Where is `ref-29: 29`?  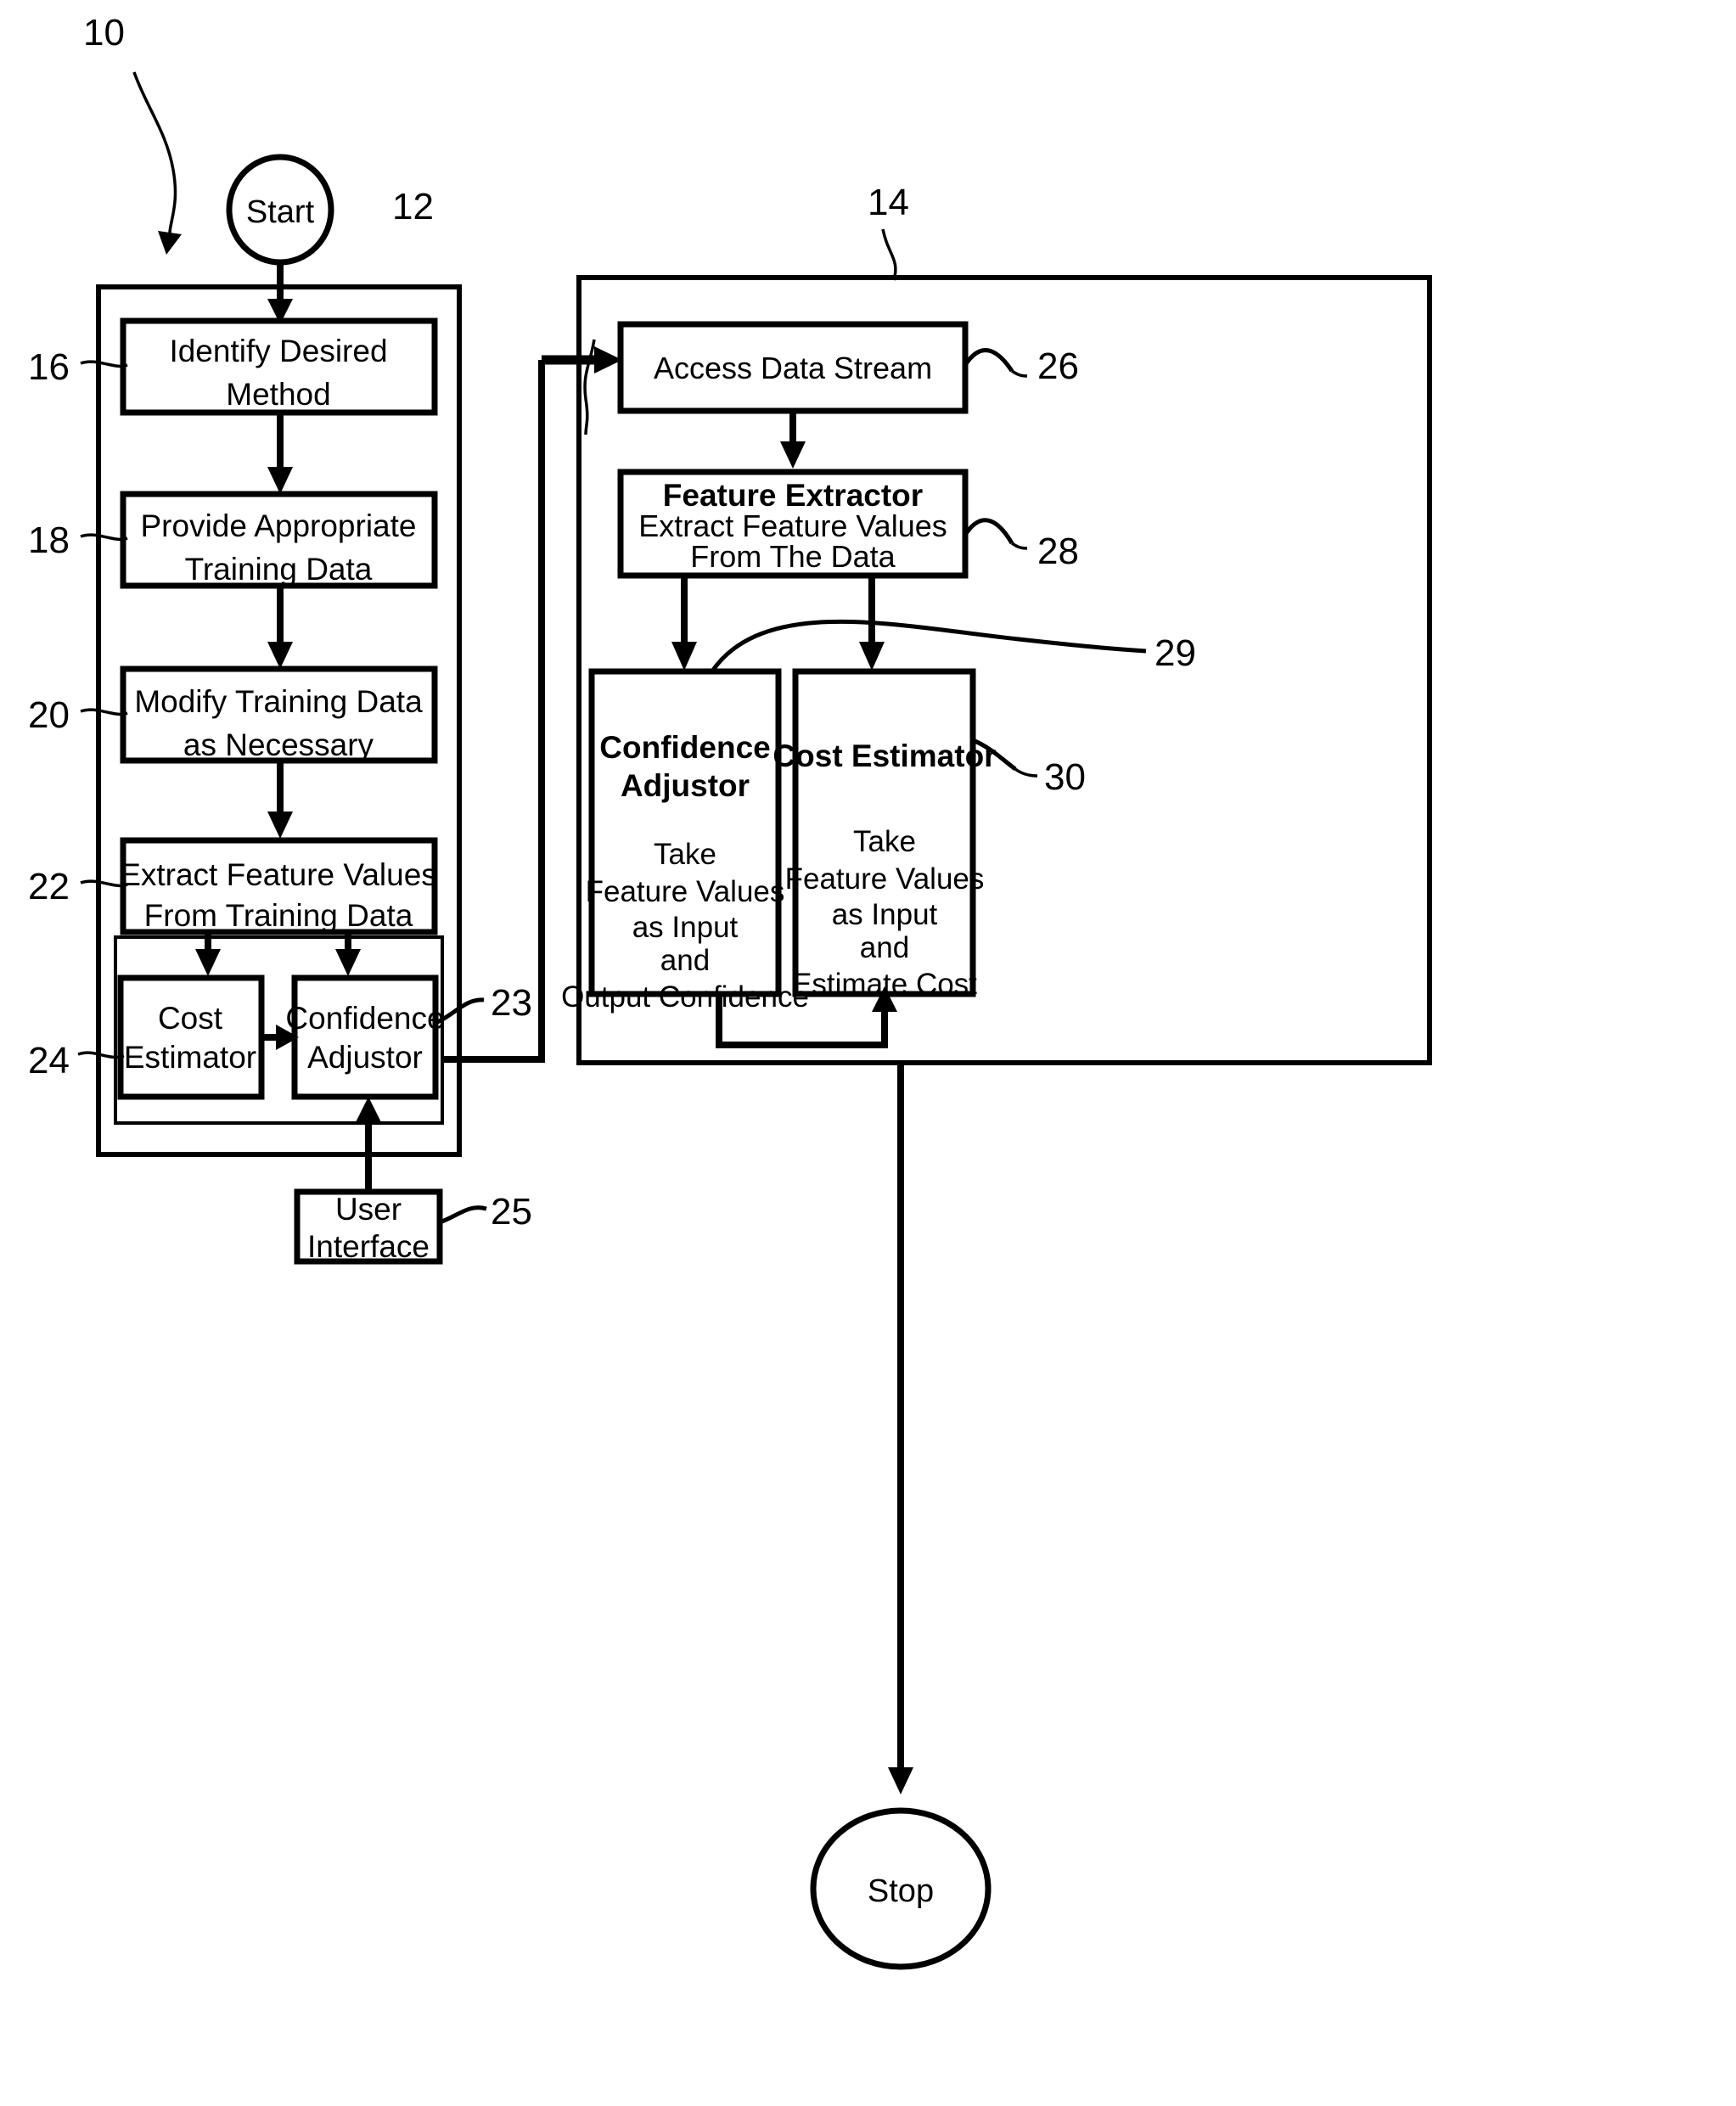 ref-29: 29 is located at coordinates (1175, 653).